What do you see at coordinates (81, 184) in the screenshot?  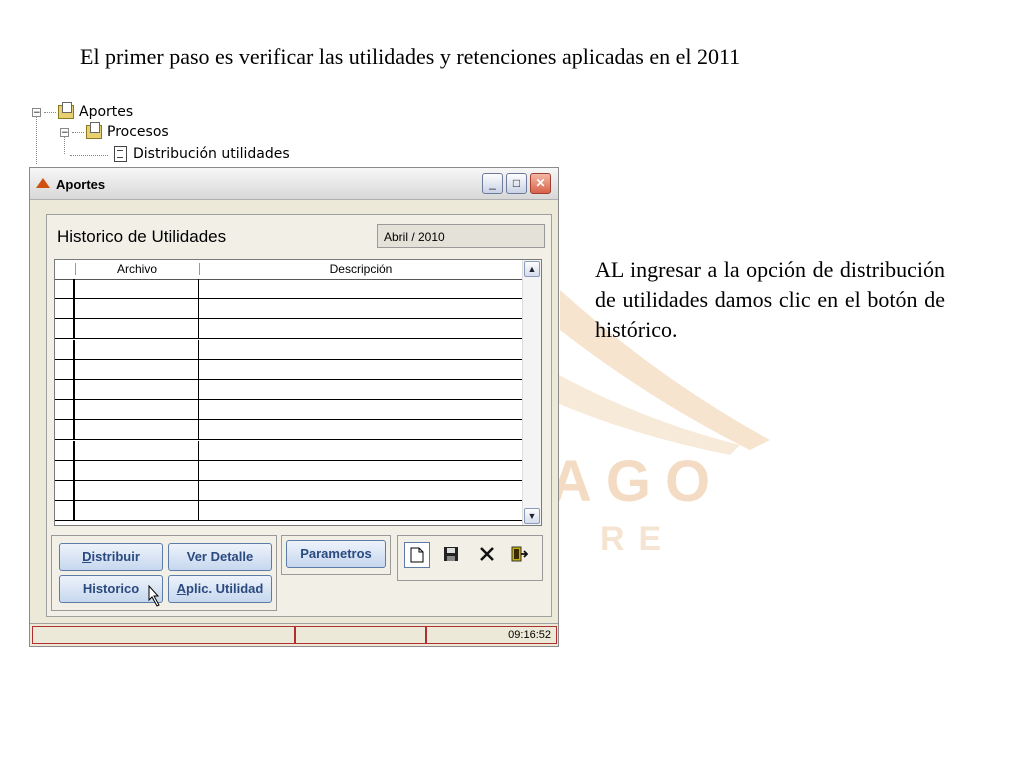 I see `window-title: Aportes` at bounding box center [81, 184].